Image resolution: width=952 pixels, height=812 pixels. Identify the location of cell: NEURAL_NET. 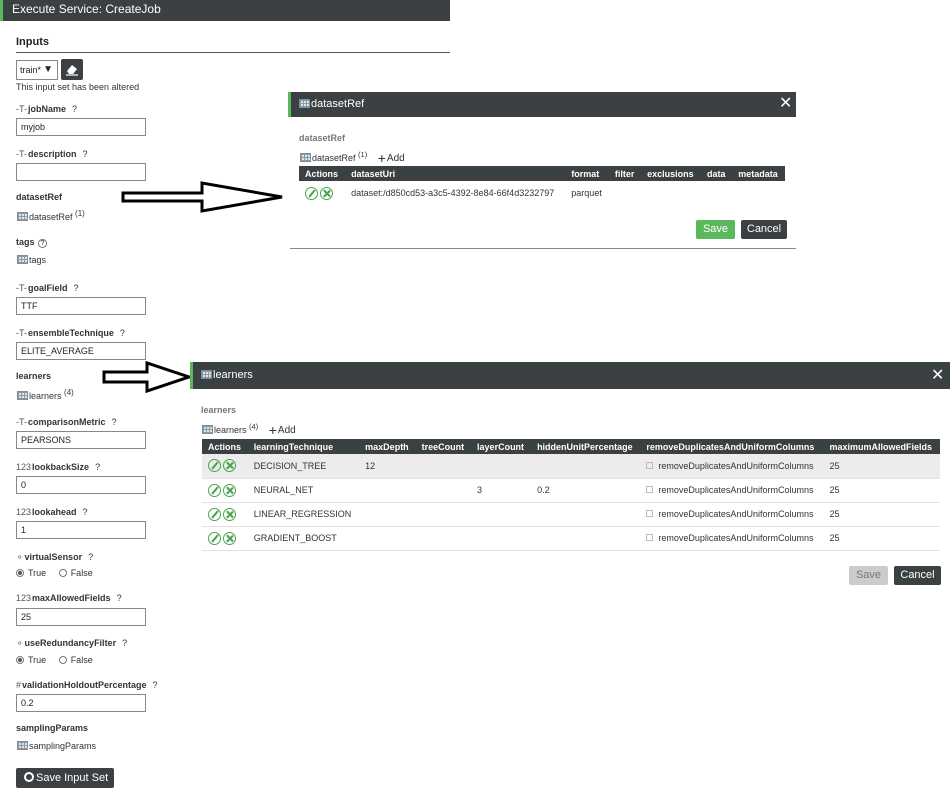
(303, 490).